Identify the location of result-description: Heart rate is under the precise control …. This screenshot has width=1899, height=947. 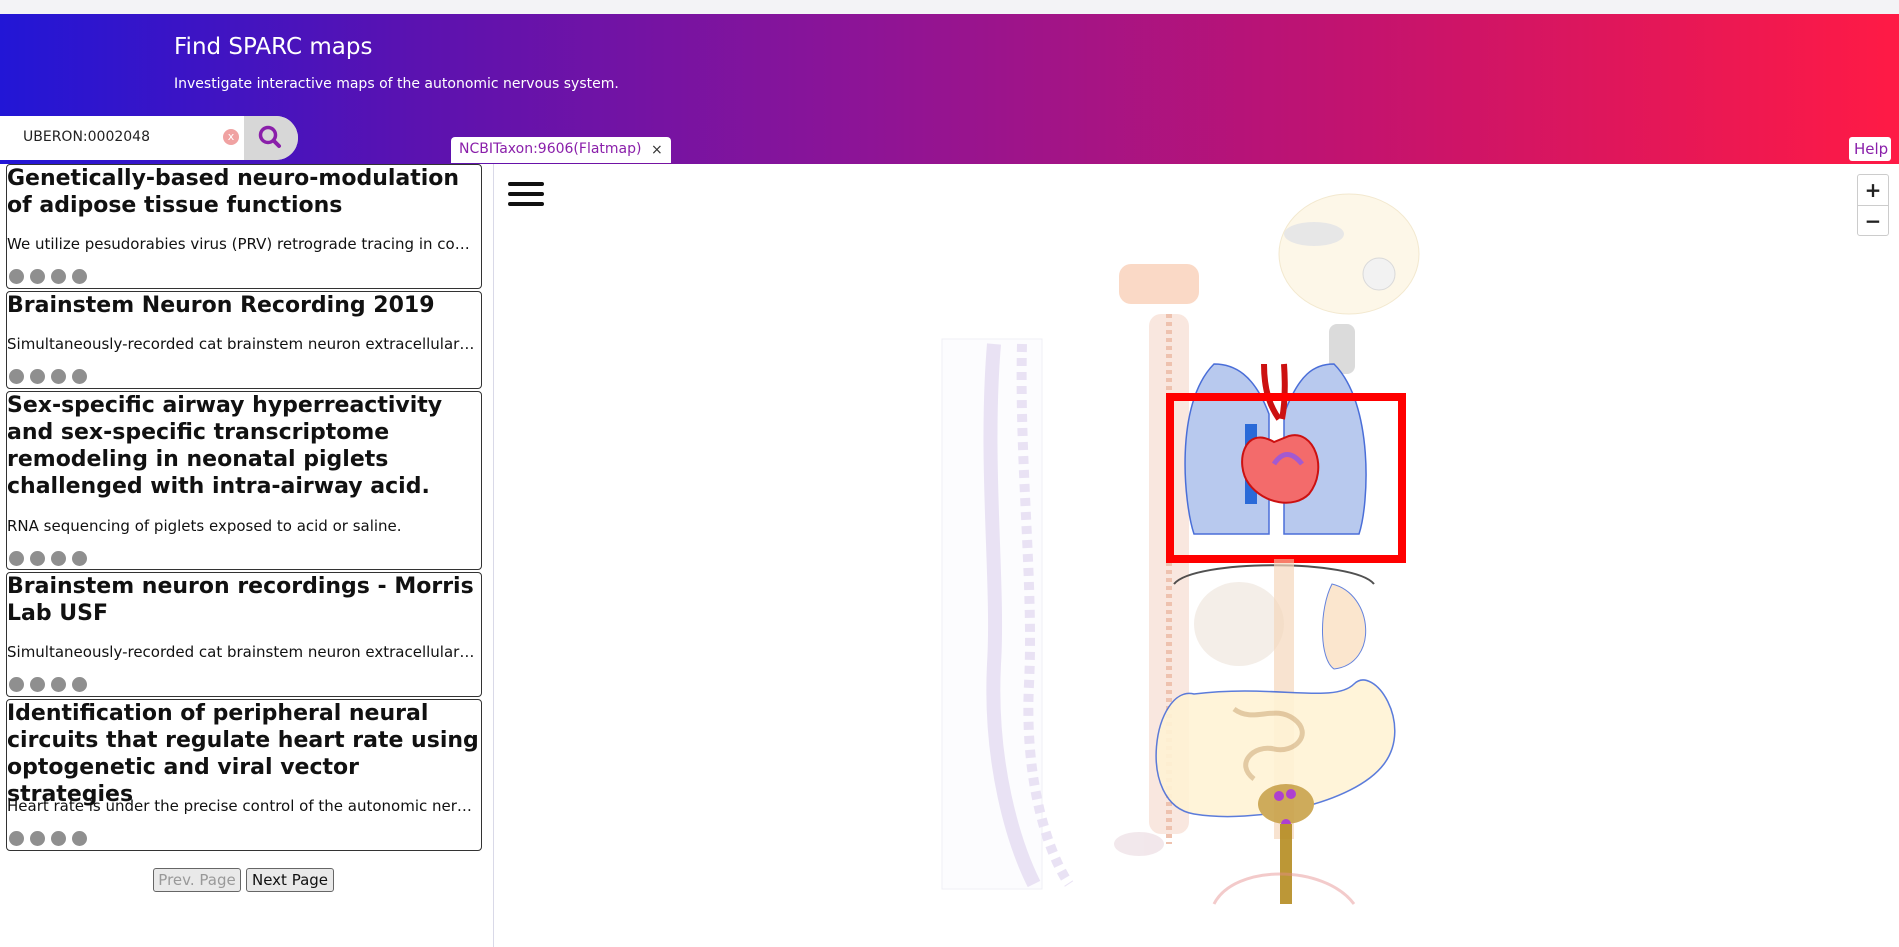
(243, 806).